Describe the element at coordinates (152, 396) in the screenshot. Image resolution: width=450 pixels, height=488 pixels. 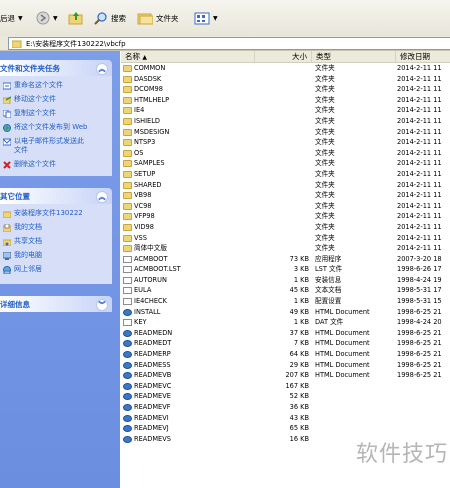
I see `file-name: READMEVE` at that location.